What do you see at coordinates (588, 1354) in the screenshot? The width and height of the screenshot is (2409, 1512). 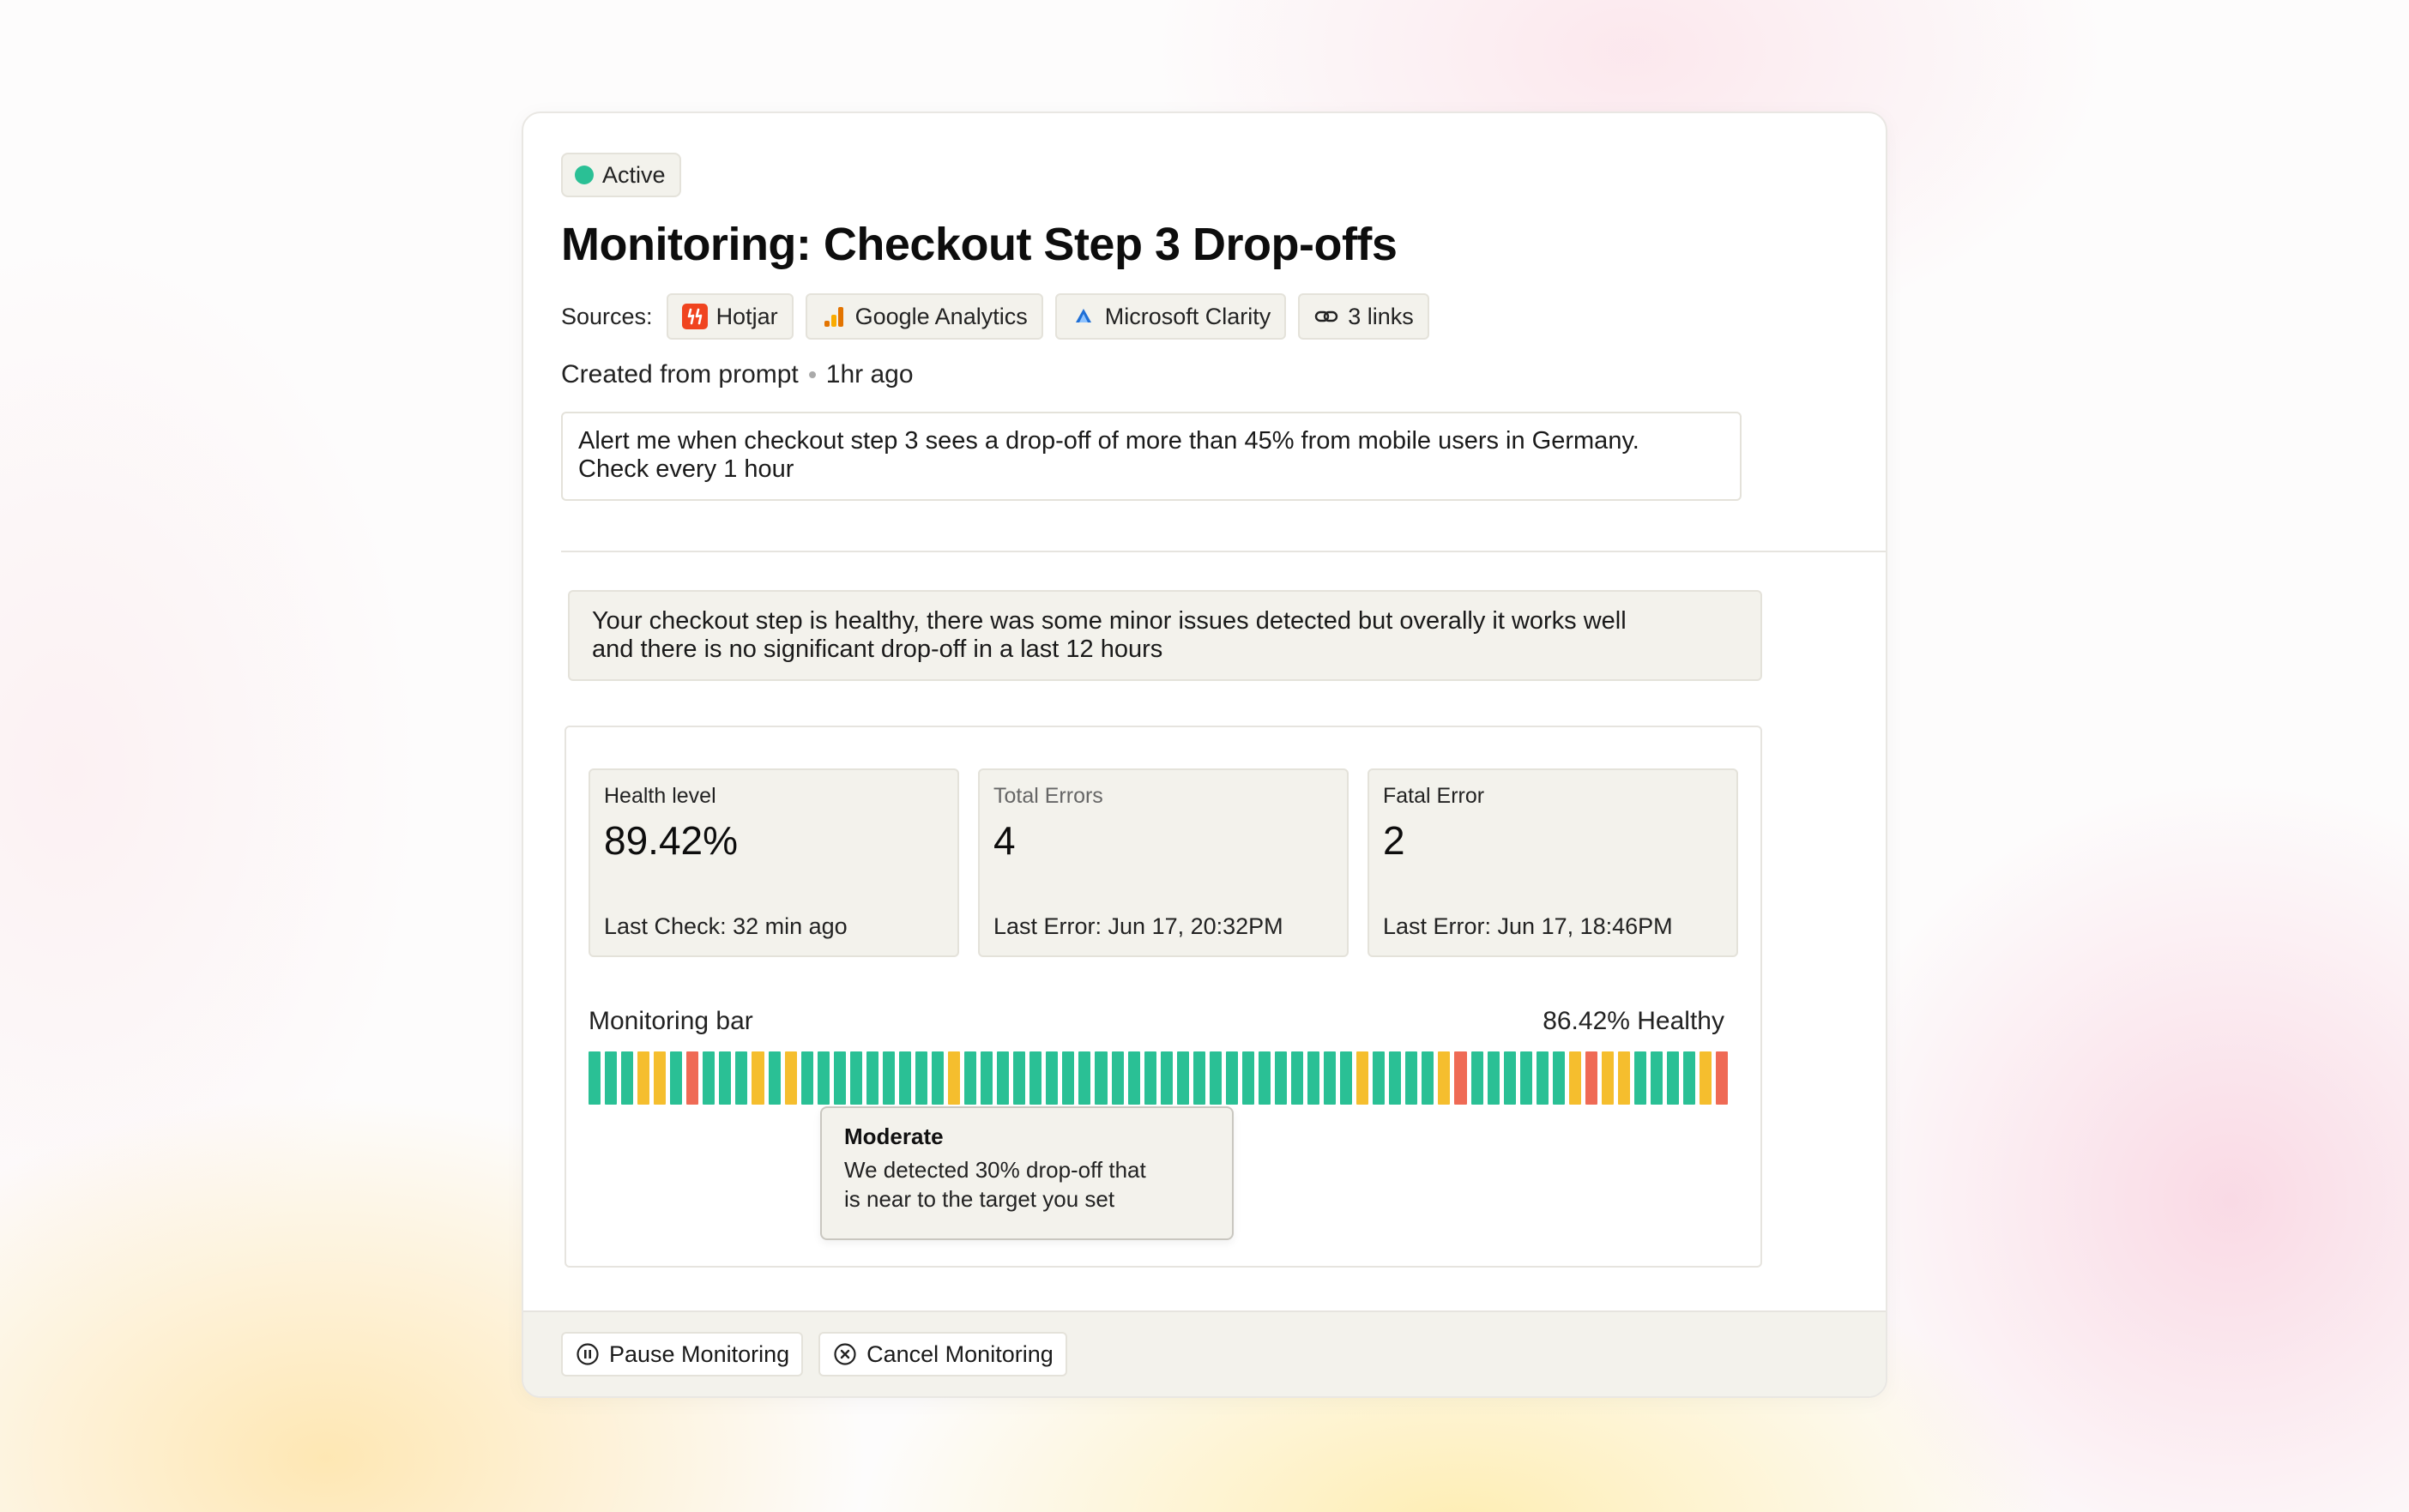 I see `pause-icon` at bounding box center [588, 1354].